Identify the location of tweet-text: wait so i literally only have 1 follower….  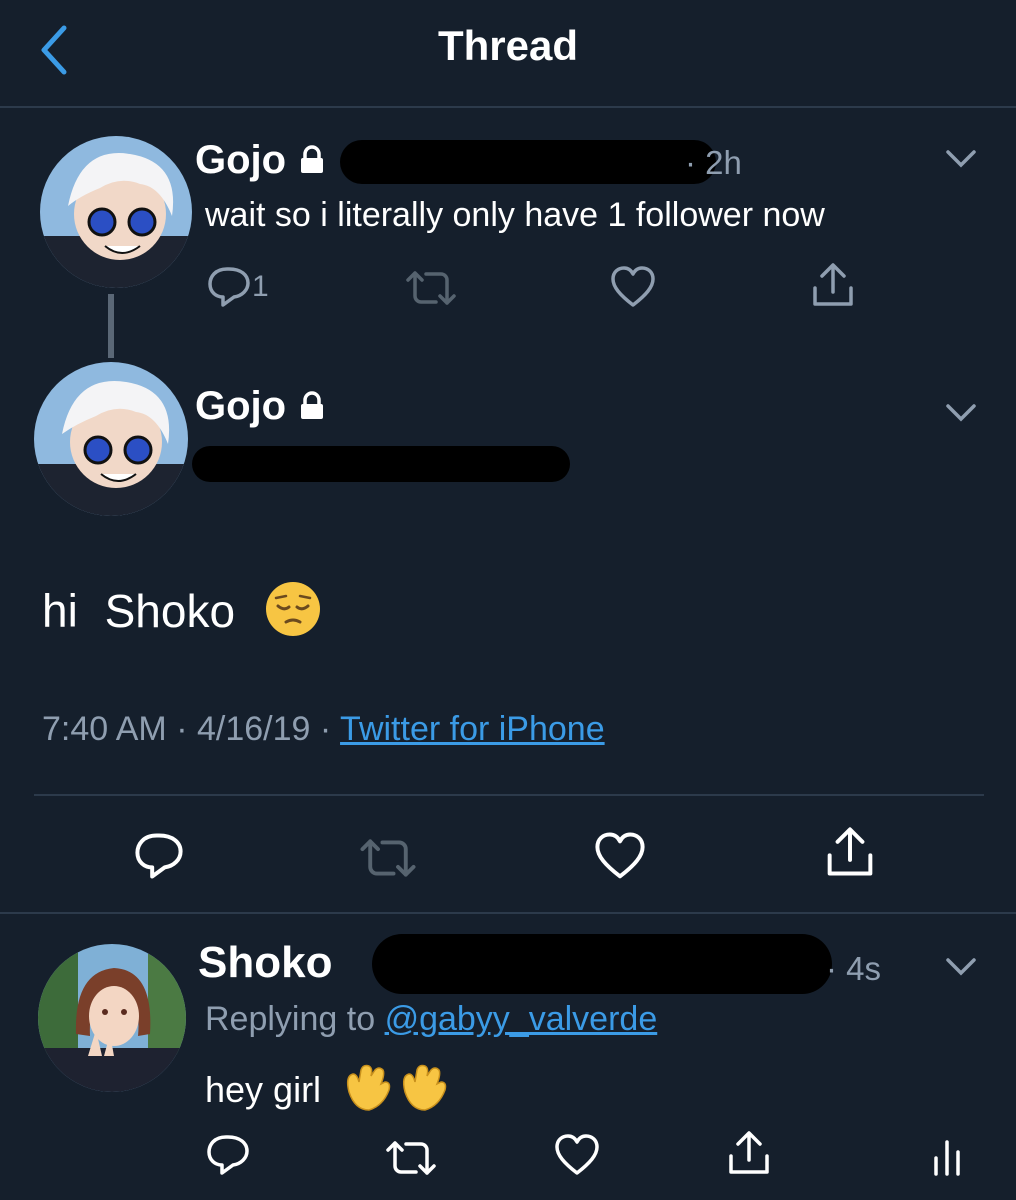
(515, 215).